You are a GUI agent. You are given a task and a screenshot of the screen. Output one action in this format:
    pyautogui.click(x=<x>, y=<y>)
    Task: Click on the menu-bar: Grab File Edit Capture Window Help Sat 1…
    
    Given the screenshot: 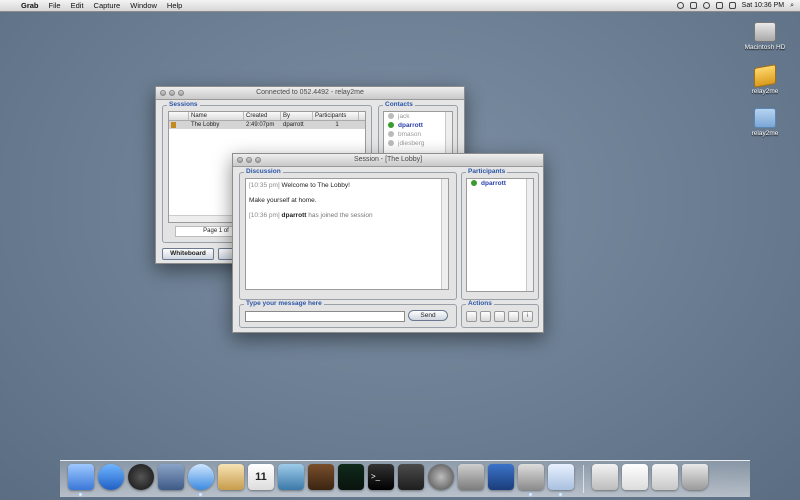 What is the action you would take?
    pyautogui.click(x=400, y=6)
    